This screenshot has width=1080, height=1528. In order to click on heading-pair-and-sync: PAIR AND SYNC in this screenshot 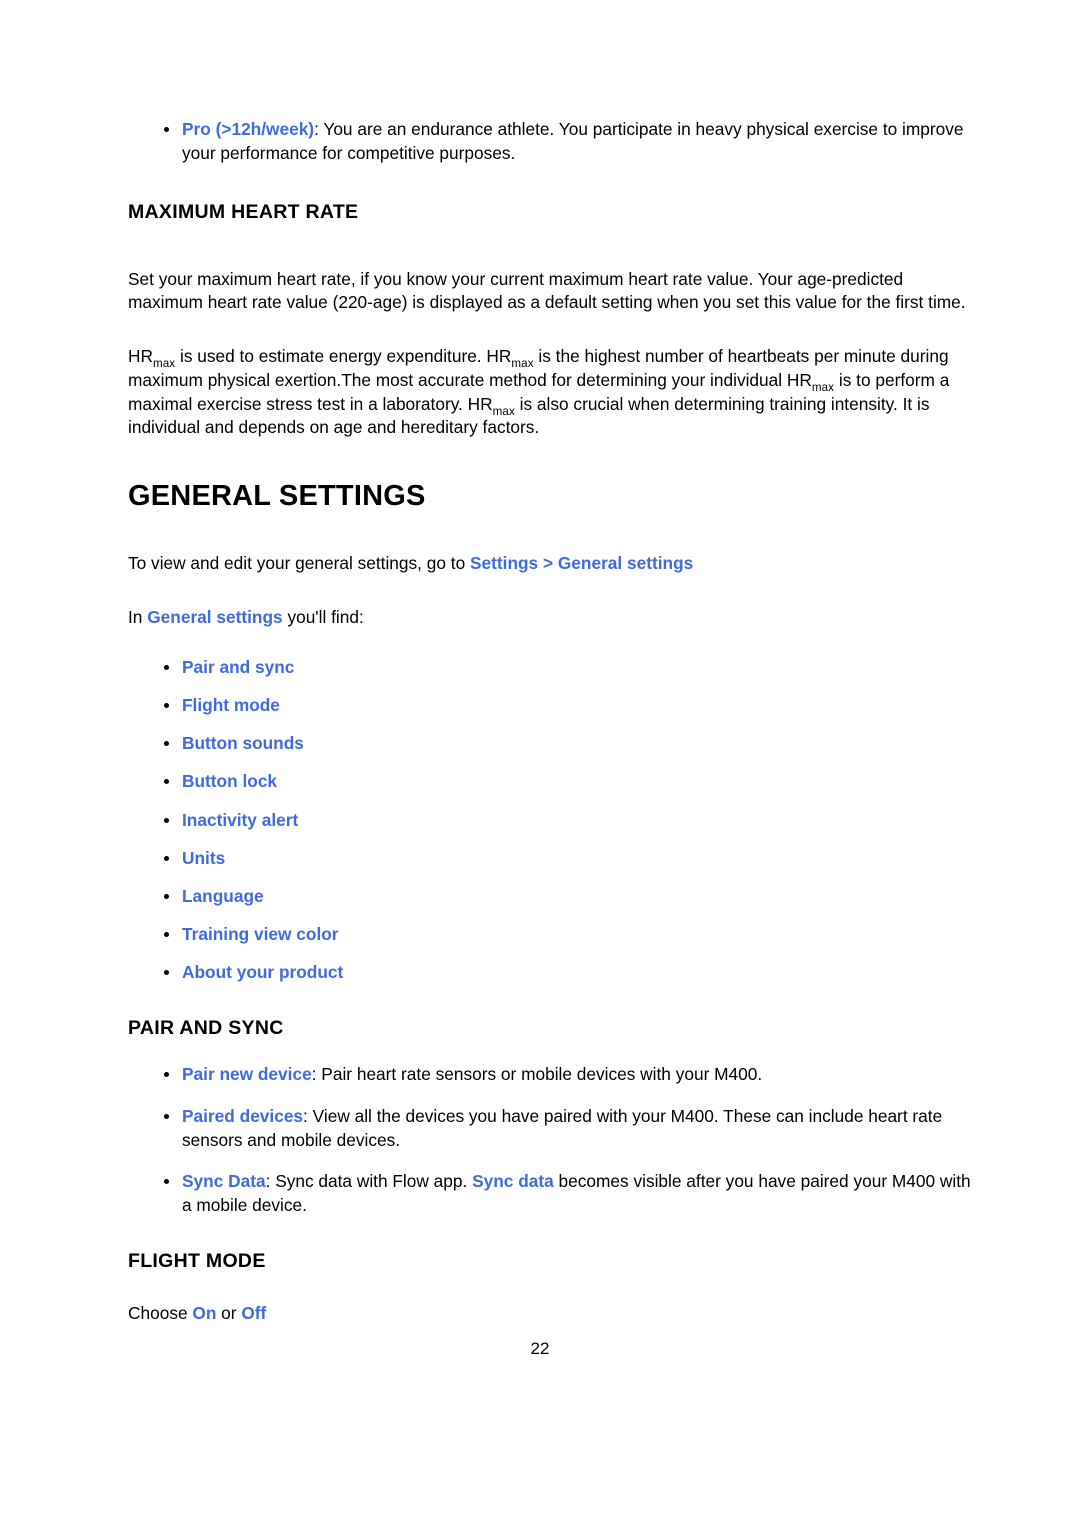, I will do `click(206, 1027)`.